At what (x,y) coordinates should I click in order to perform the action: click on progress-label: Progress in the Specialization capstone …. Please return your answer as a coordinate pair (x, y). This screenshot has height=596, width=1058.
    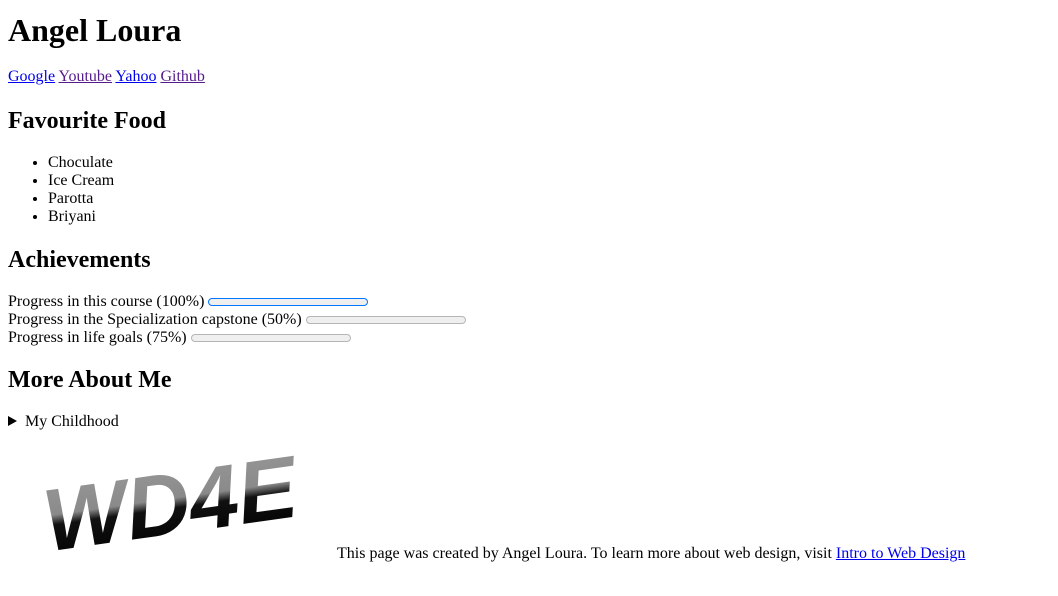
    Looking at the image, I should click on (155, 319).